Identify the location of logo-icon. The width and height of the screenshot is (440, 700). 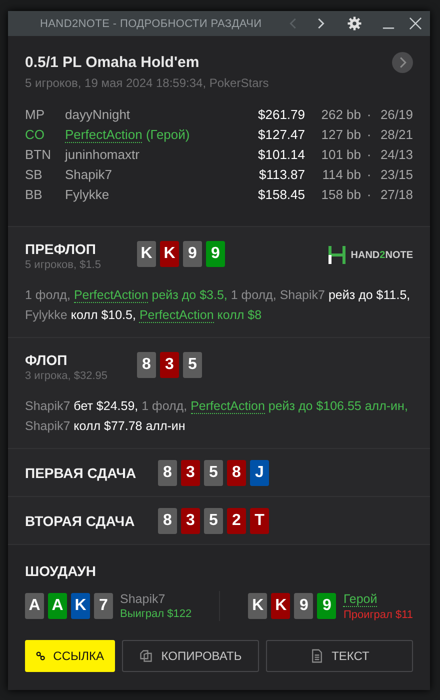
(337, 255).